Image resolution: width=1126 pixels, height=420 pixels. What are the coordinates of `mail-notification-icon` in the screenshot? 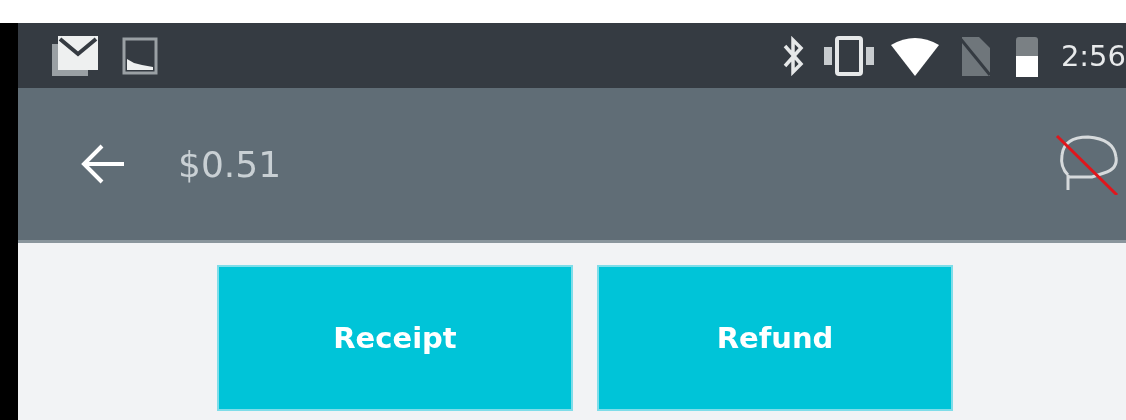 It's located at (75, 55).